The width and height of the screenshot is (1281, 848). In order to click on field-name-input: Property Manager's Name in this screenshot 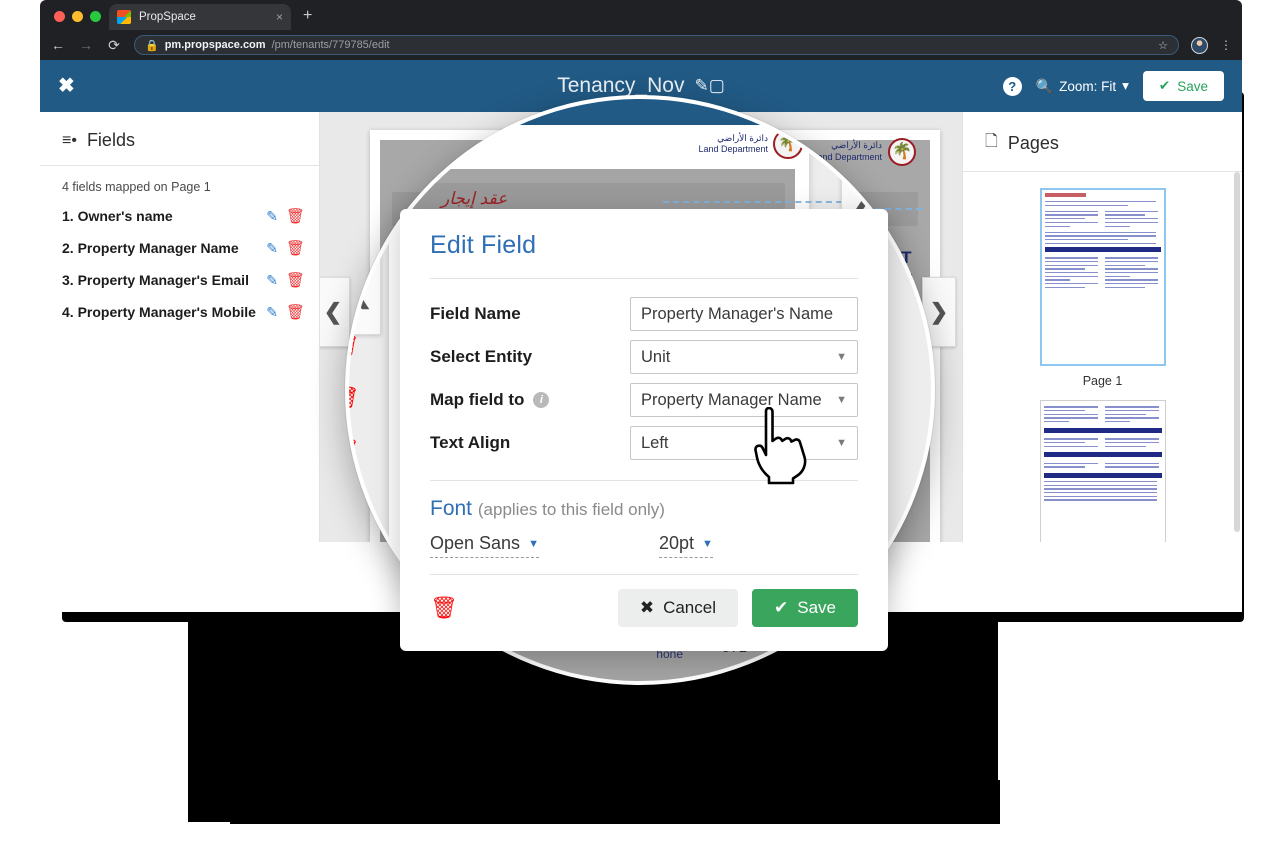, I will do `click(744, 314)`.